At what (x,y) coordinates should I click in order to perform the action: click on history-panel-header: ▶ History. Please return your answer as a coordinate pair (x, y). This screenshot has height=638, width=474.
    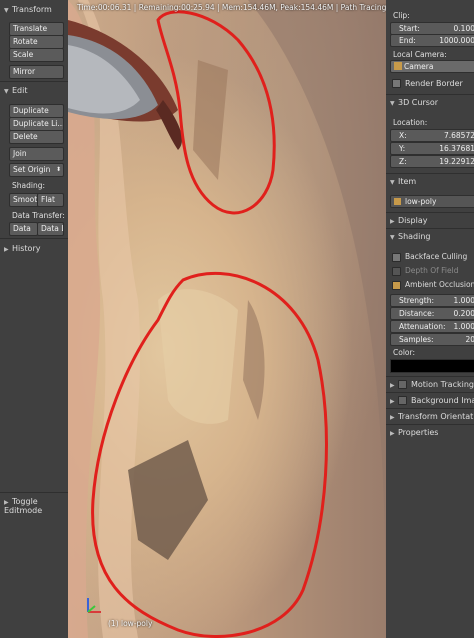
    Looking at the image, I should click on (20, 248).